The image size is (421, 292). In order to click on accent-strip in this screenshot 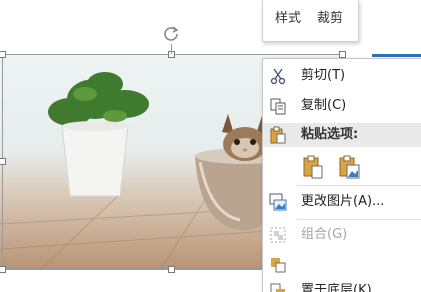, I will do `click(396, 55)`.